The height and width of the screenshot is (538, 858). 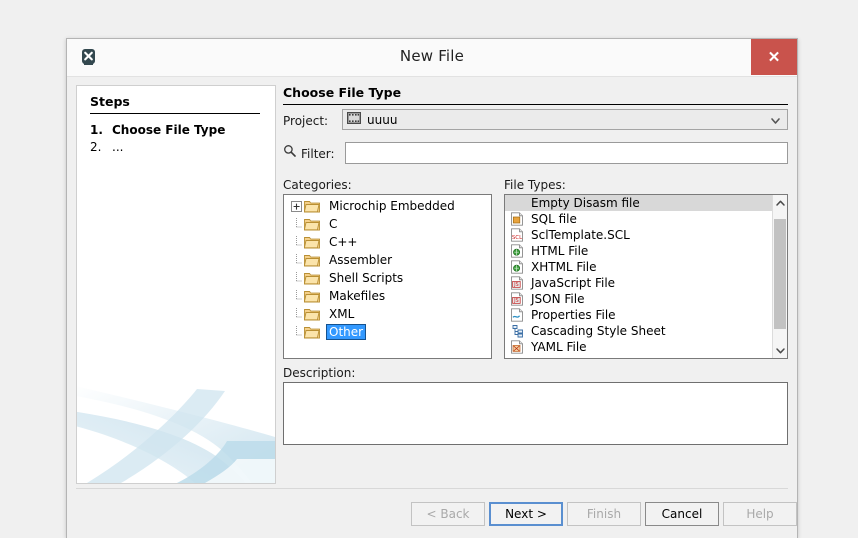 I want to click on category-item-xml: XML, so click(x=387, y=314).